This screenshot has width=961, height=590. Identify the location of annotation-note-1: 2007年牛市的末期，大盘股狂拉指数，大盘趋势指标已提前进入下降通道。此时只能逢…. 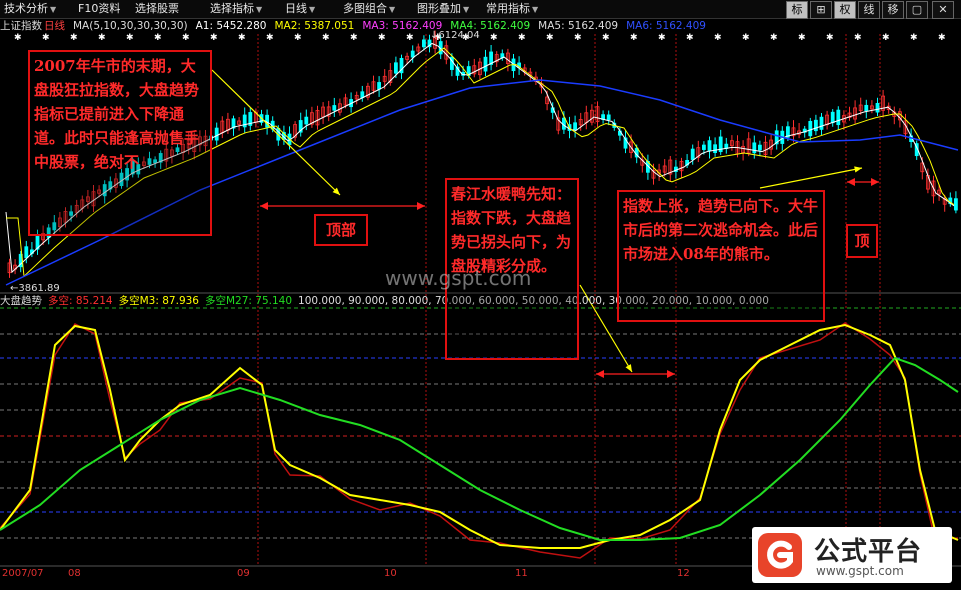
(120, 143).